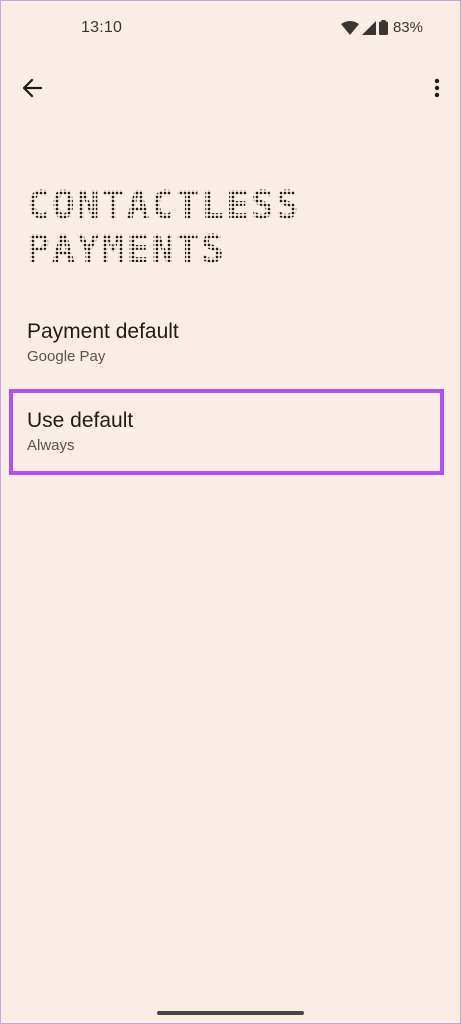  What do you see at coordinates (230, 29) in the screenshot?
I see `status-bar: 13:10 83%` at bounding box center [230, 29].